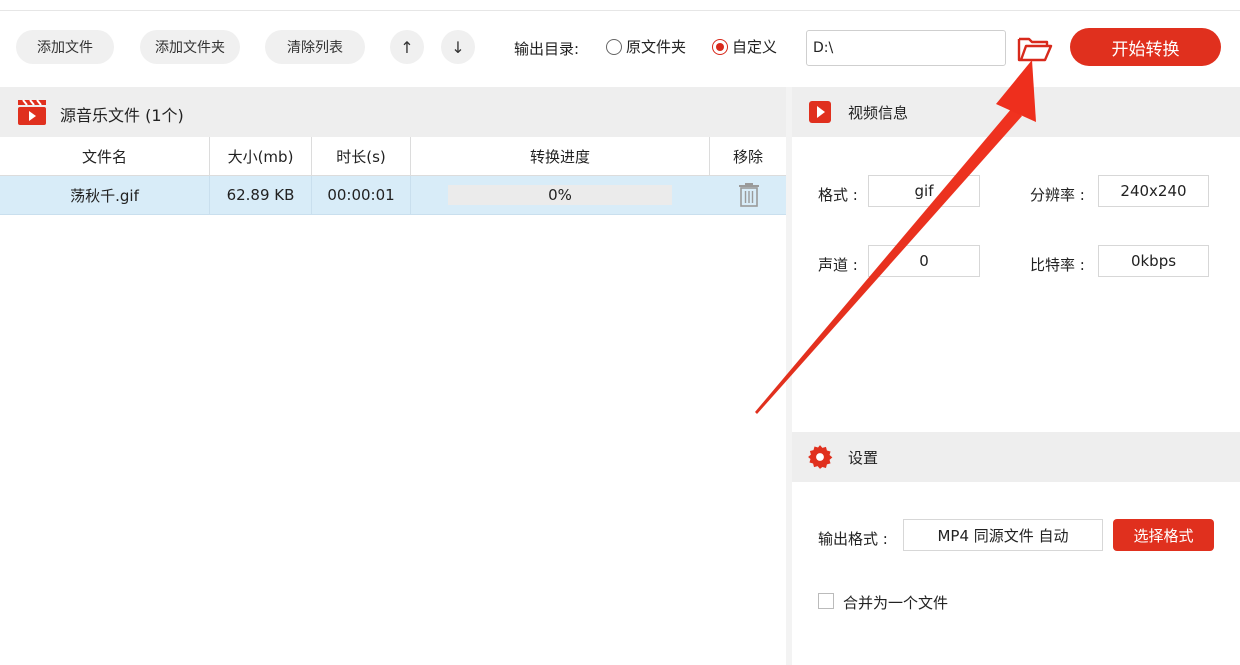  I want to click on channel-value: 0, so click(924, 261).